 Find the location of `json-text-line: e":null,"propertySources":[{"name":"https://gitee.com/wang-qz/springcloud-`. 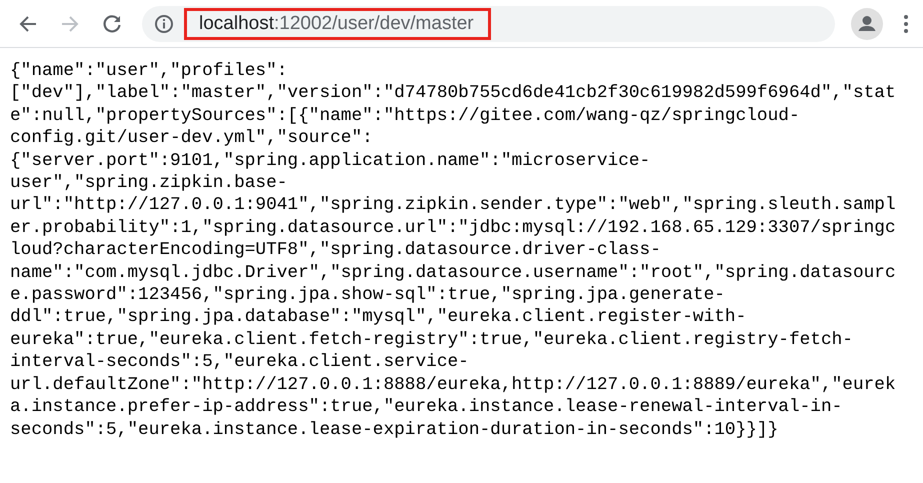

json-text-line: e":null,"propertySources":[{"name":"https://gitee.com/wang-qz/springcloud- is located at coordinates (405, 116).